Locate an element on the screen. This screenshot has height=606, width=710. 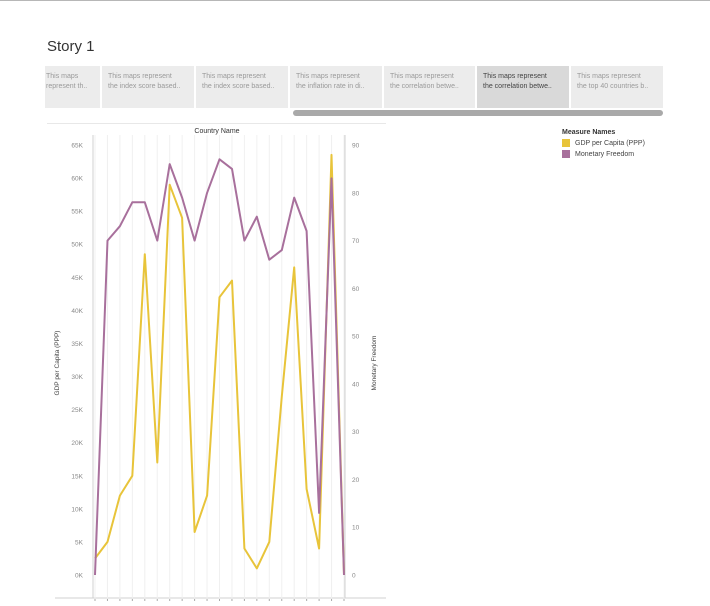
y-tick-label: 40K is located at coordinates (77, 311).